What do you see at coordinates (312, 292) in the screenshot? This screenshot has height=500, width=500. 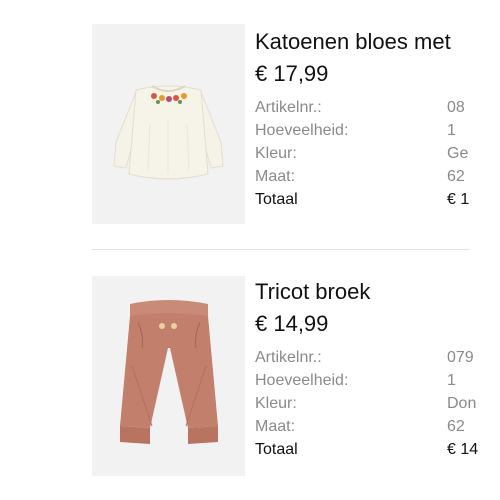 I see `product-title: Tricot broek` at bounding box center [312, 292].